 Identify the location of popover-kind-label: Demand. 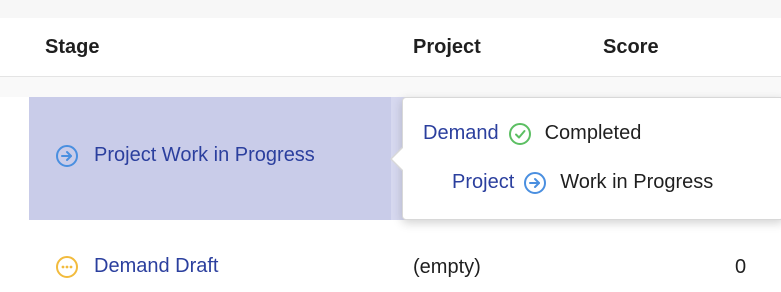
(461, 133).